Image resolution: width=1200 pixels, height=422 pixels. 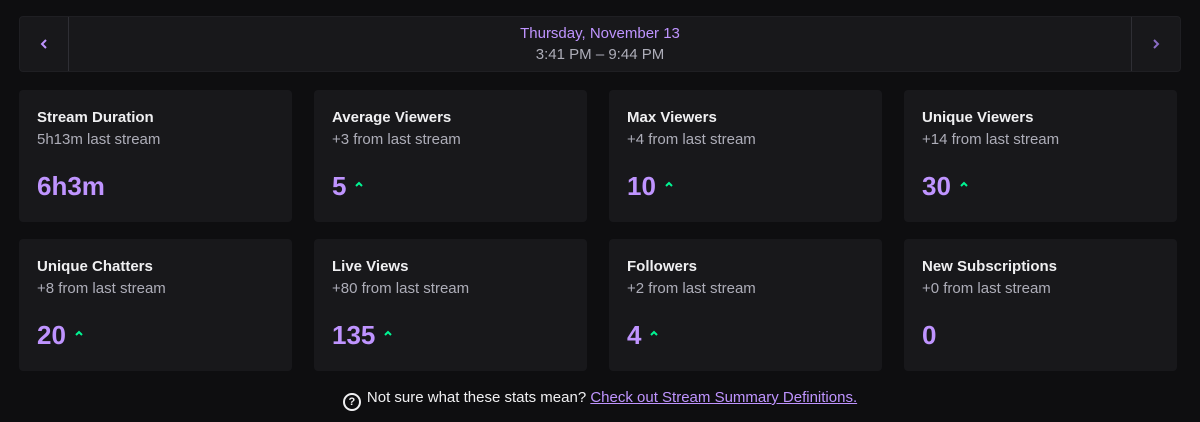 I want to click on stat-title: New Subscriptions, so click(x=990, y=266).